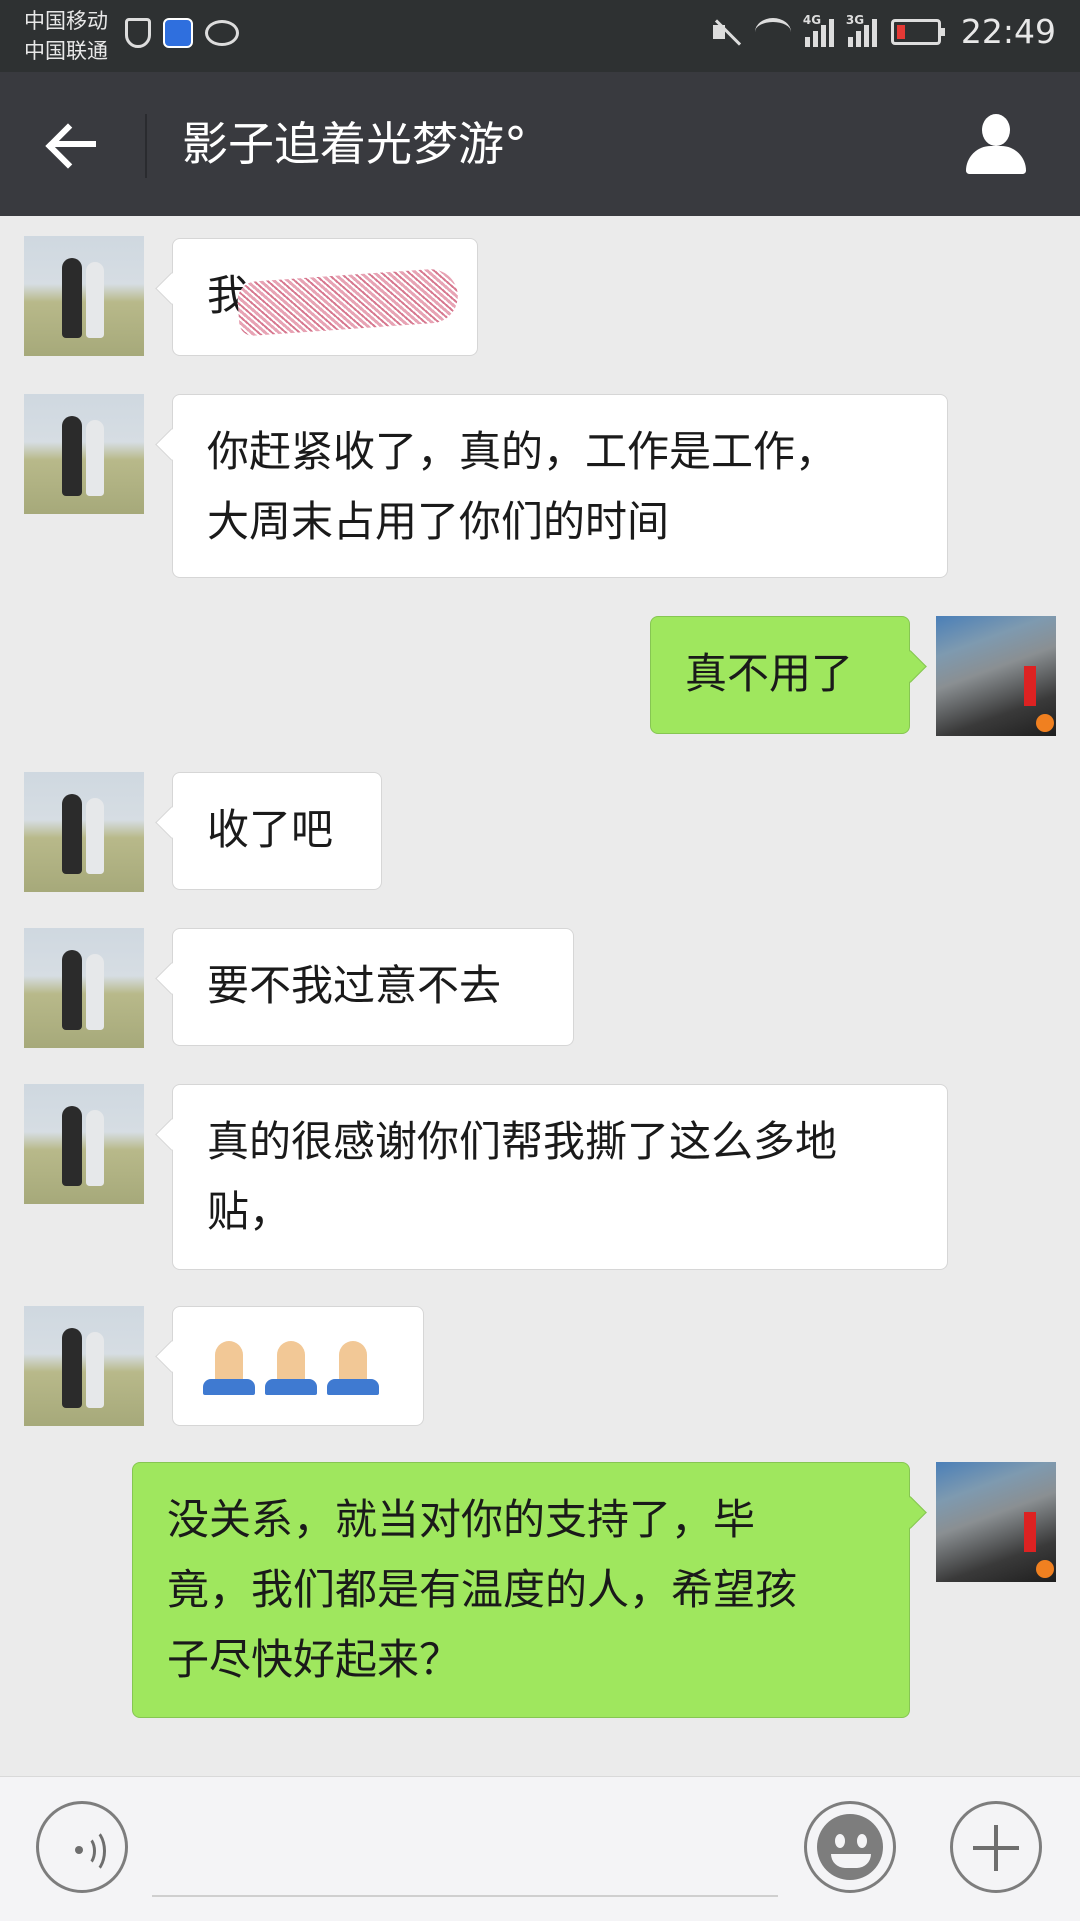  I want to click on message-bubble-received: 我, so click(325, 297).